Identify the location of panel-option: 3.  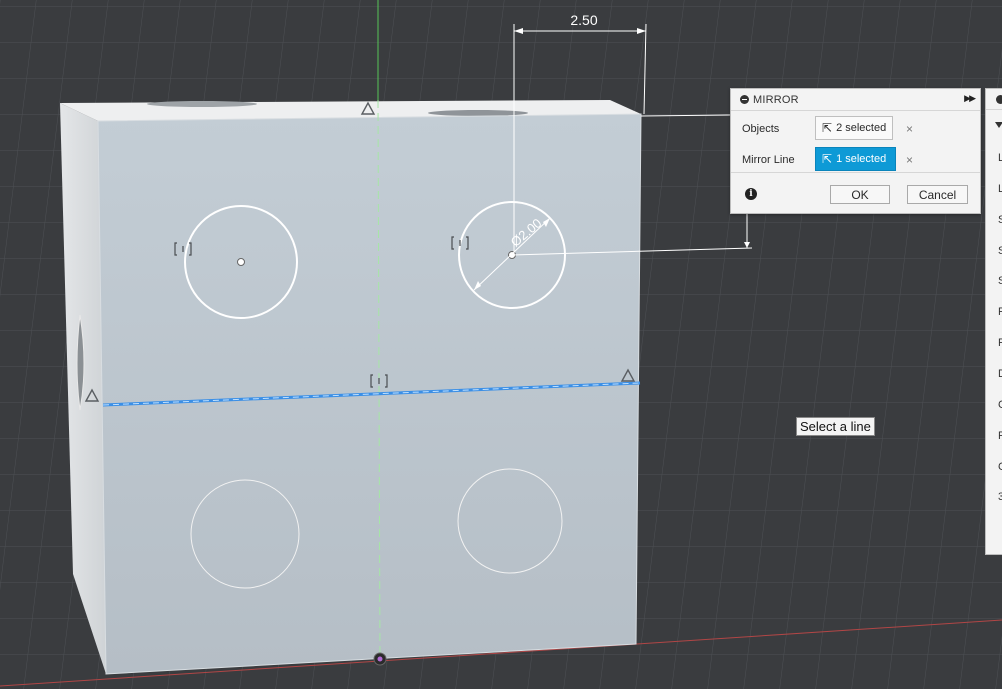
(1000, 497).